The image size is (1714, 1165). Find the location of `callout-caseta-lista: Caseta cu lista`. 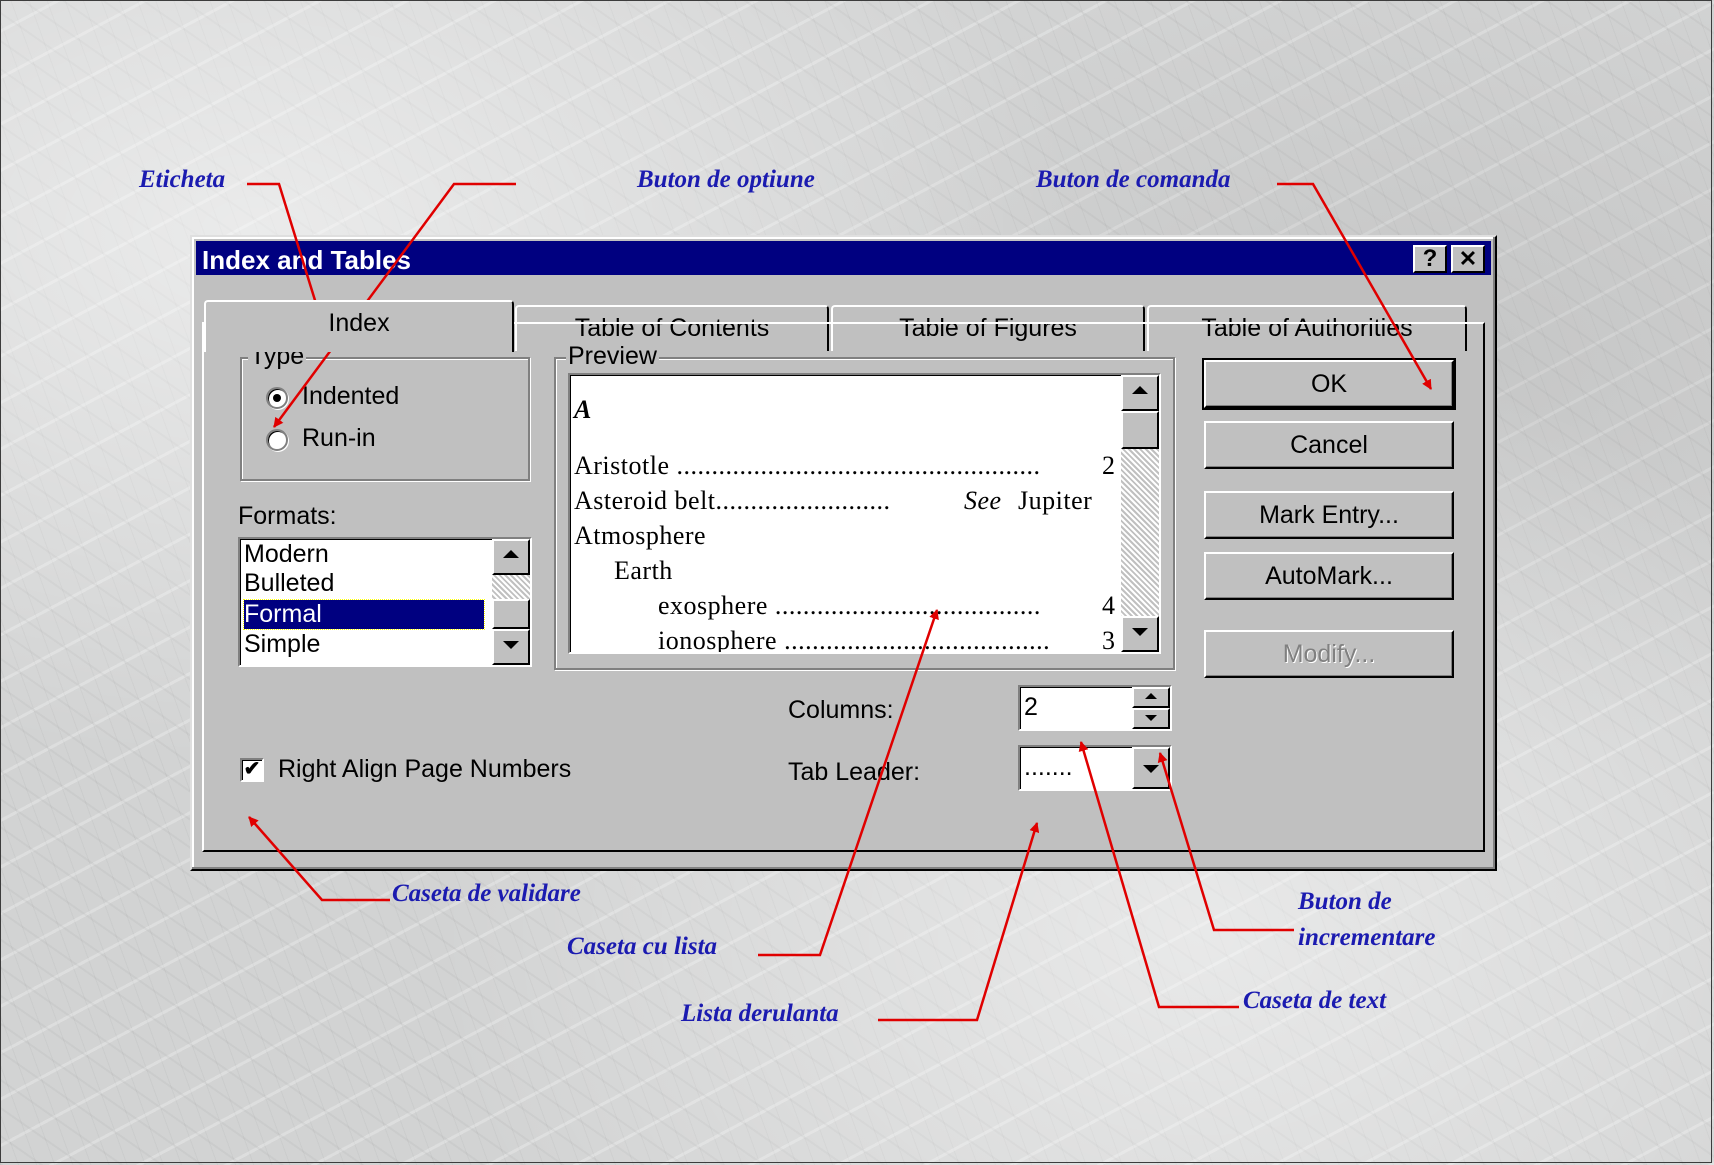

callout-caseta-lista: Caseta cu lista is located at coordinates (642, 946).